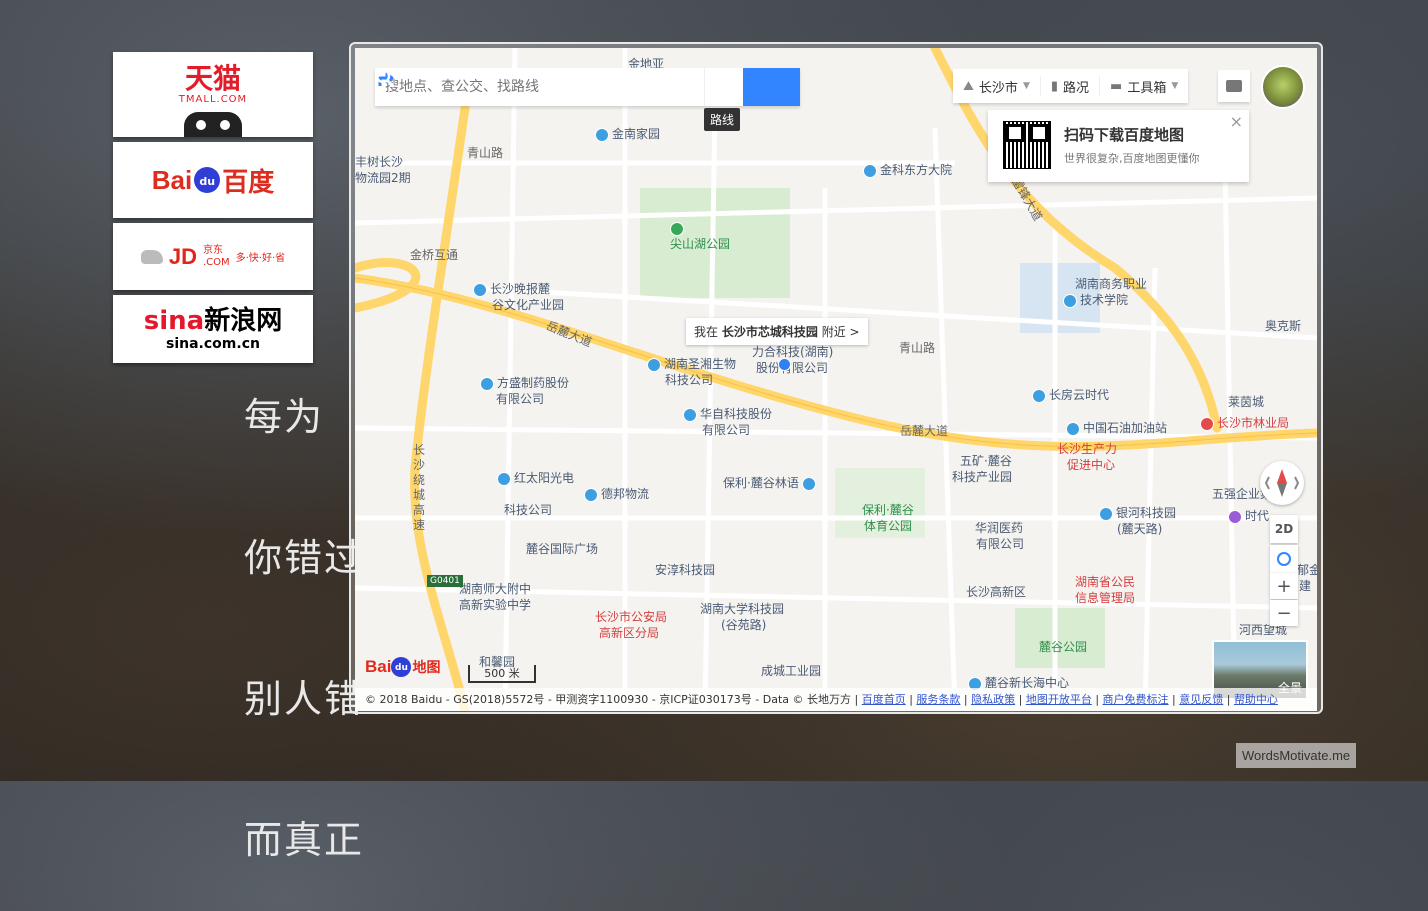 Image resolution: width=1428 pixels, height=911 pixels. I want to click on map-label: 湖南师大附中, so click(495, 589).